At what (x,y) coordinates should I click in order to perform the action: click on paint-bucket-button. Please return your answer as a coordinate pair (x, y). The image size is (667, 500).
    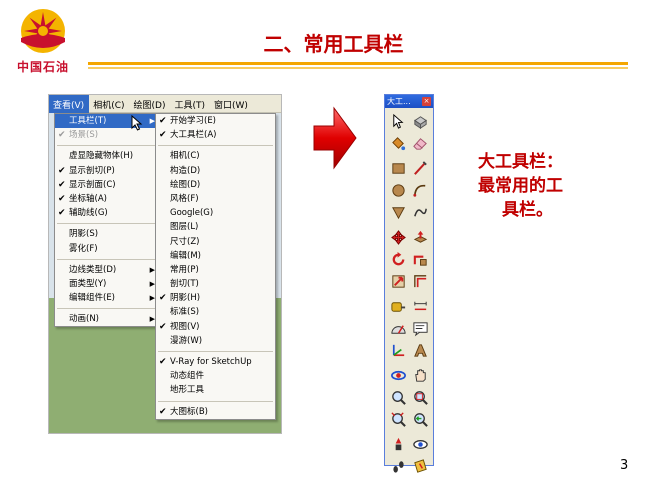
    Looking at the image, I should click on (398, 143).